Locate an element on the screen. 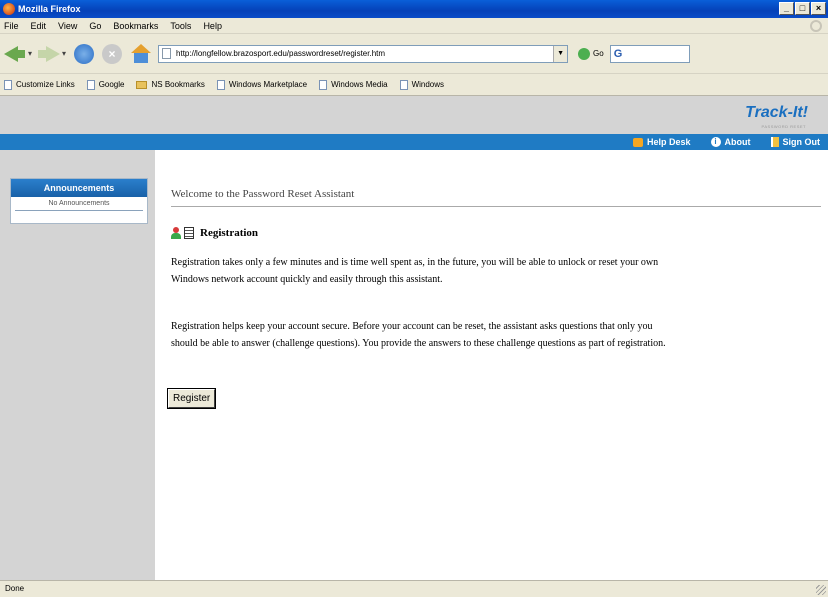 The image size is (828, 597). window-controls: _ □ × is located at coordinates (802, 8).